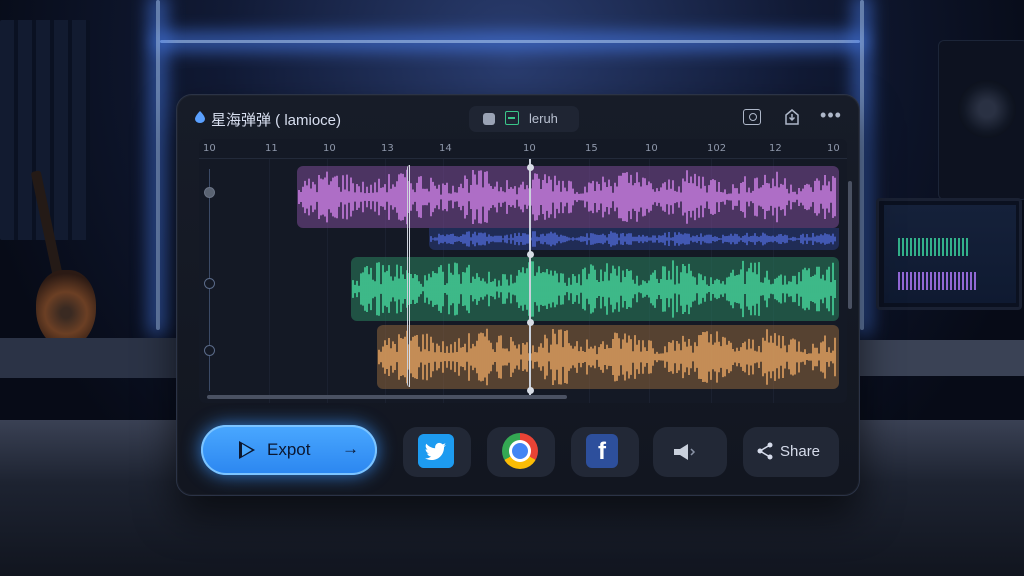  I want to click on arrow-right-icon: →, so click(350, 448).